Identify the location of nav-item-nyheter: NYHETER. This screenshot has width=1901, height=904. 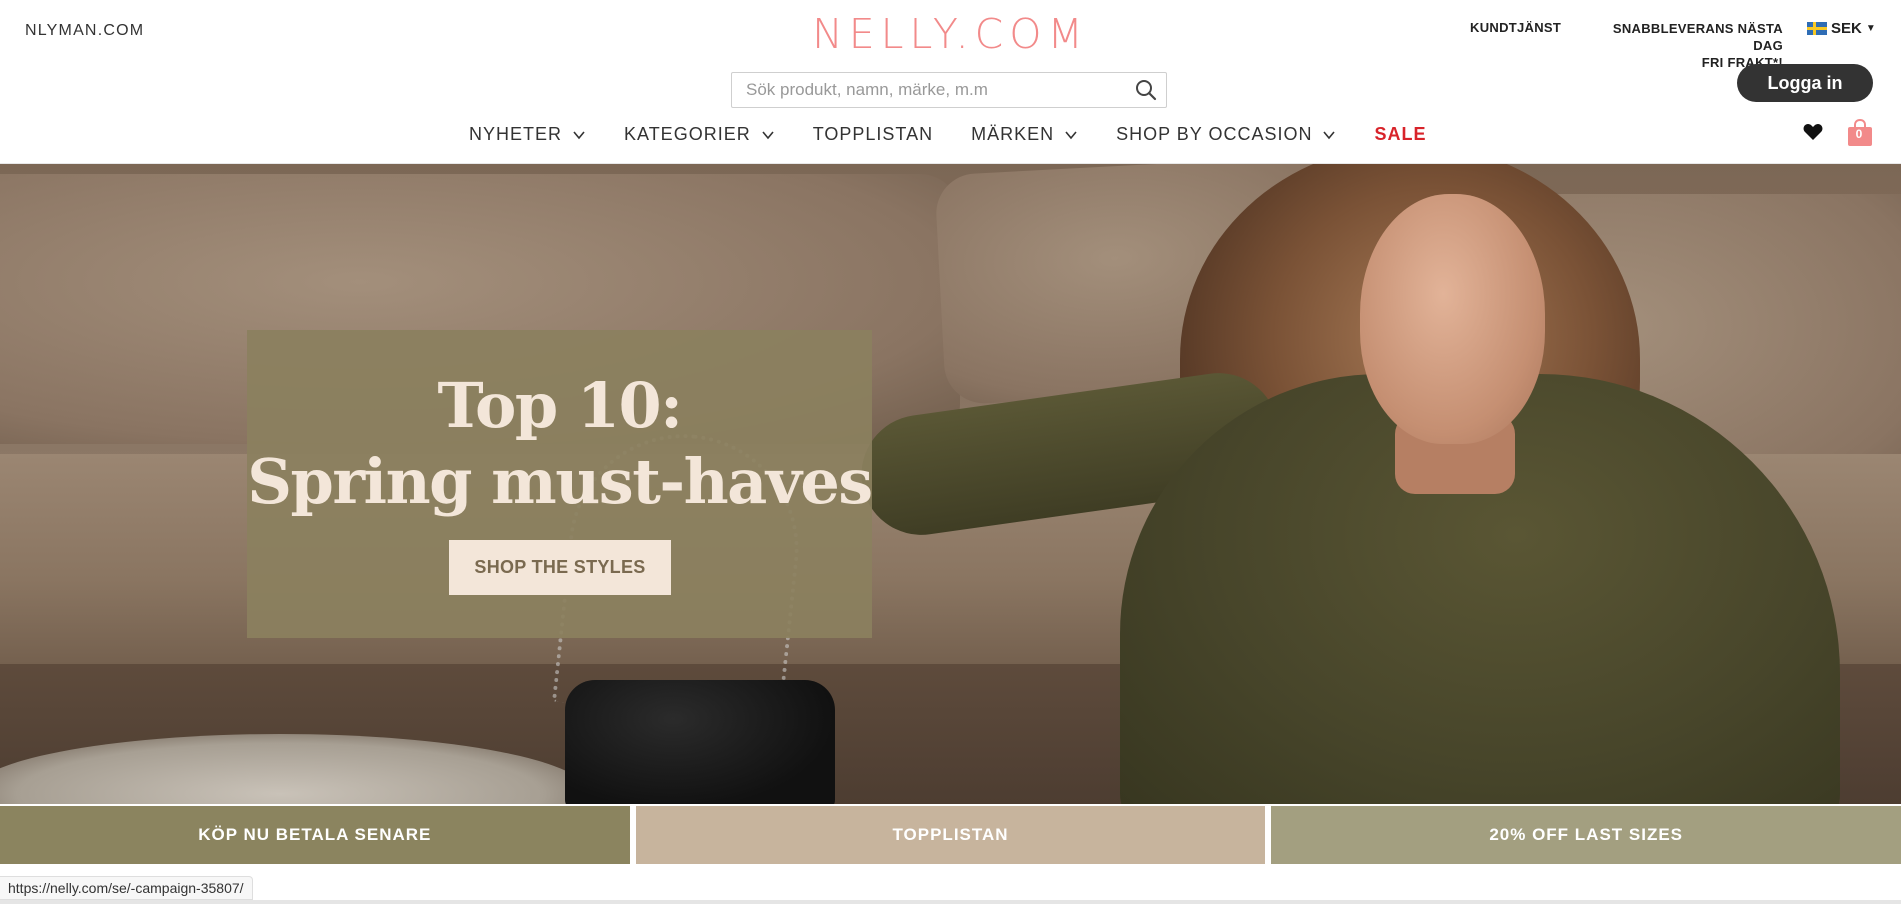
(527, 134).